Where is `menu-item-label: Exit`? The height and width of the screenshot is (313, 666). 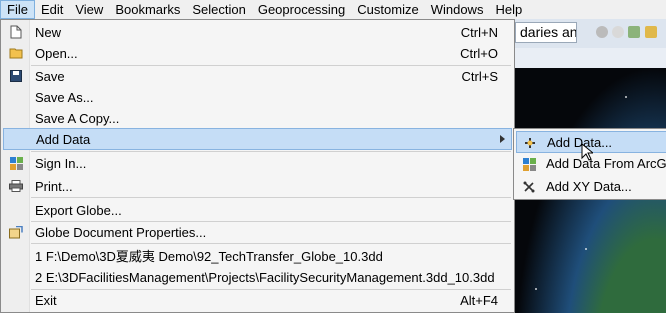
menu-item-label: Exit is located at coordinates (46, 300).